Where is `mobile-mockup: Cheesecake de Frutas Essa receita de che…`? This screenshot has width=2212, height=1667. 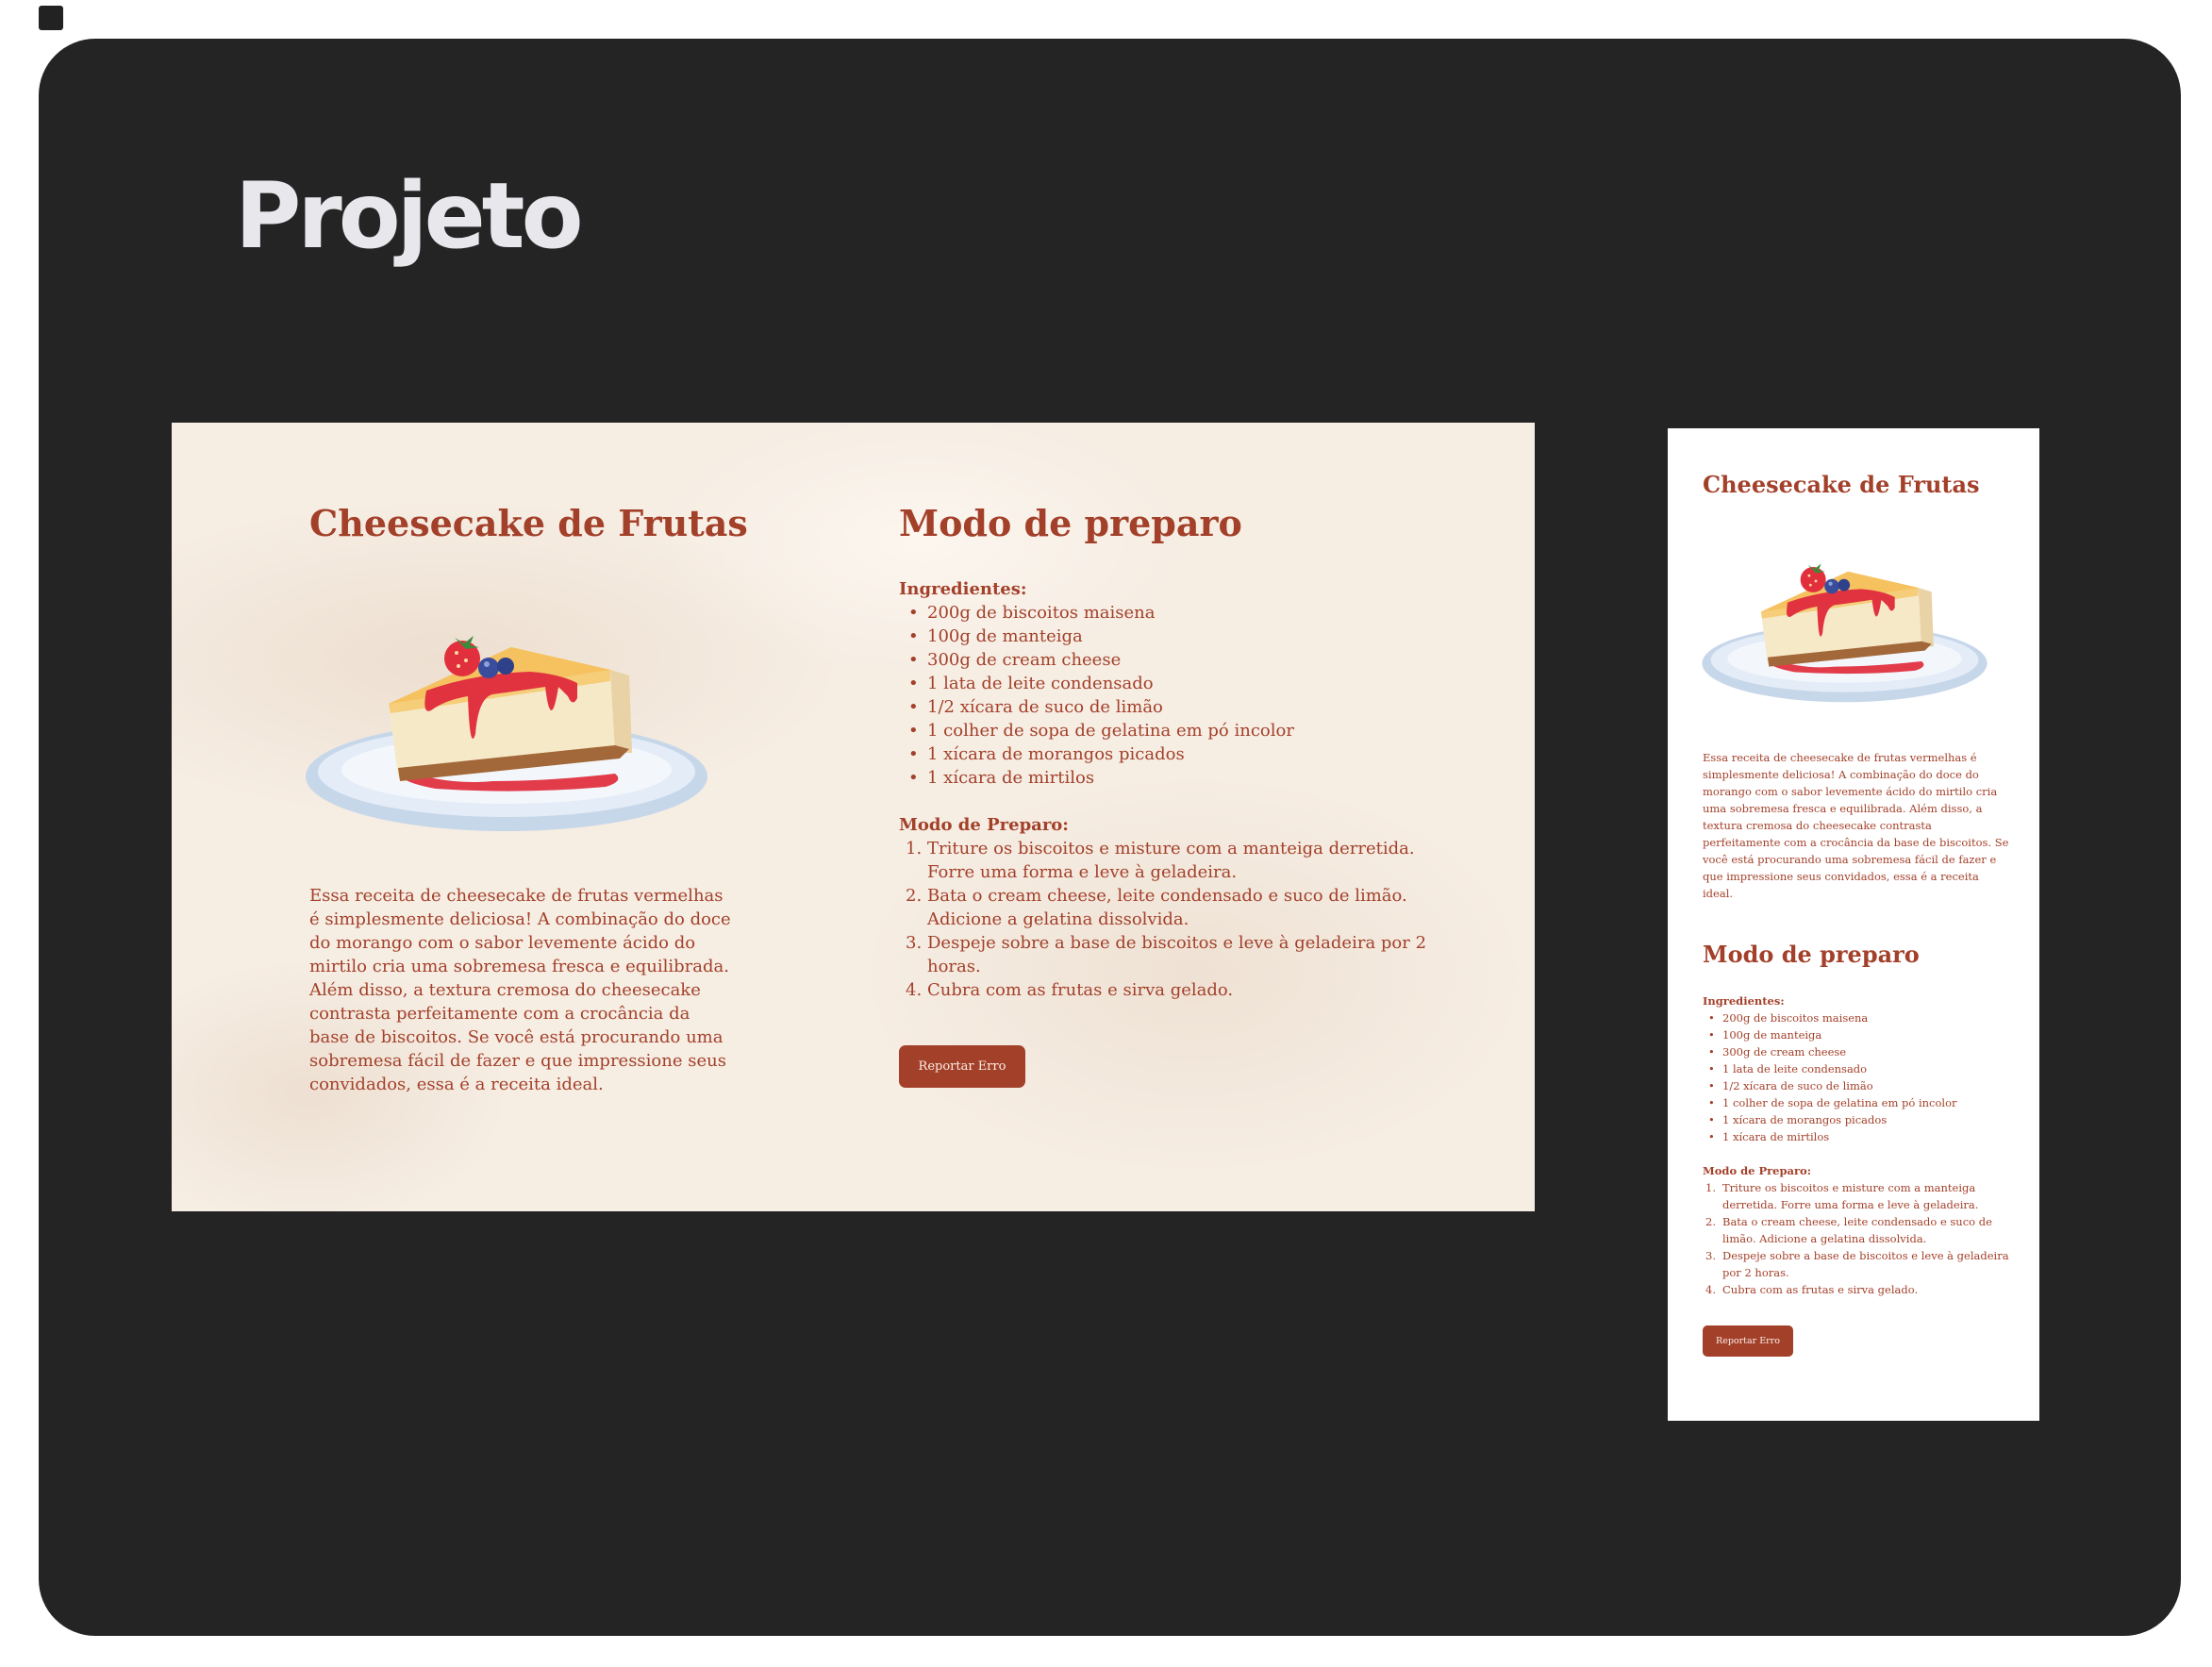 mobile-mockup: Cheesecake de Frutas Essa receita de che… is located at coordinates (1853, 924).